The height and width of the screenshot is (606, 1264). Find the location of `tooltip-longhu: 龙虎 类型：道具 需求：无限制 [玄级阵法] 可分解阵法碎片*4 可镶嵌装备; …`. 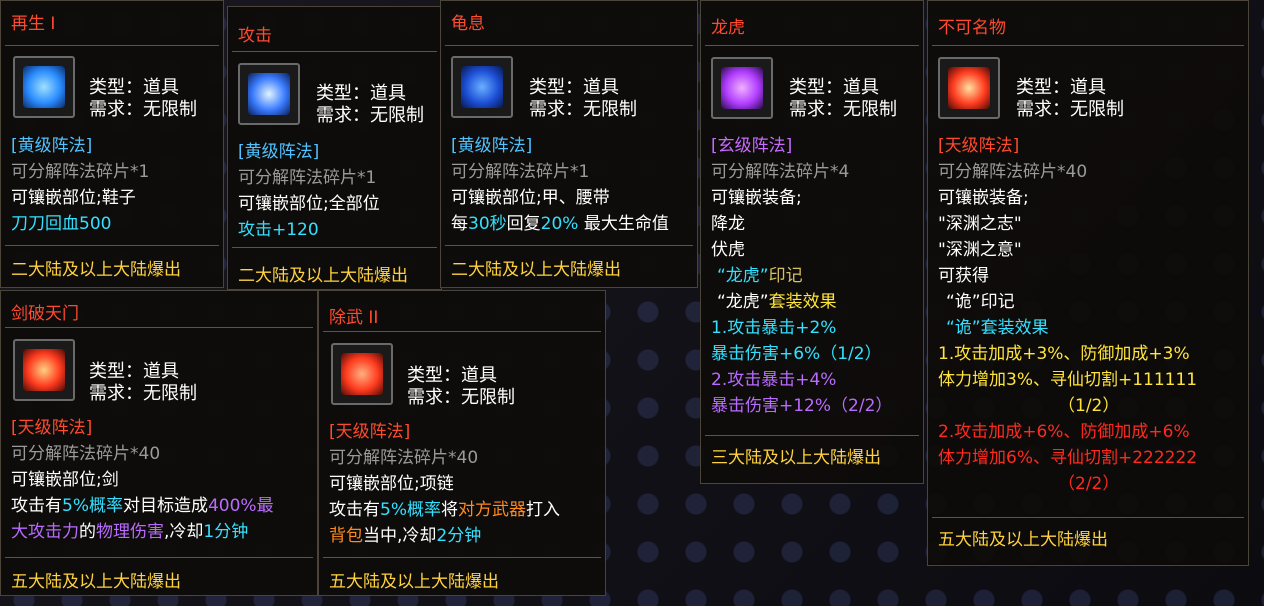

tooltip-longhu: 龙虎 类型：道具 需求：无限制 [玄级阵法] 可分解阵法碎片*4 可镶嵌装备; … is located at coordinates (812, 242).